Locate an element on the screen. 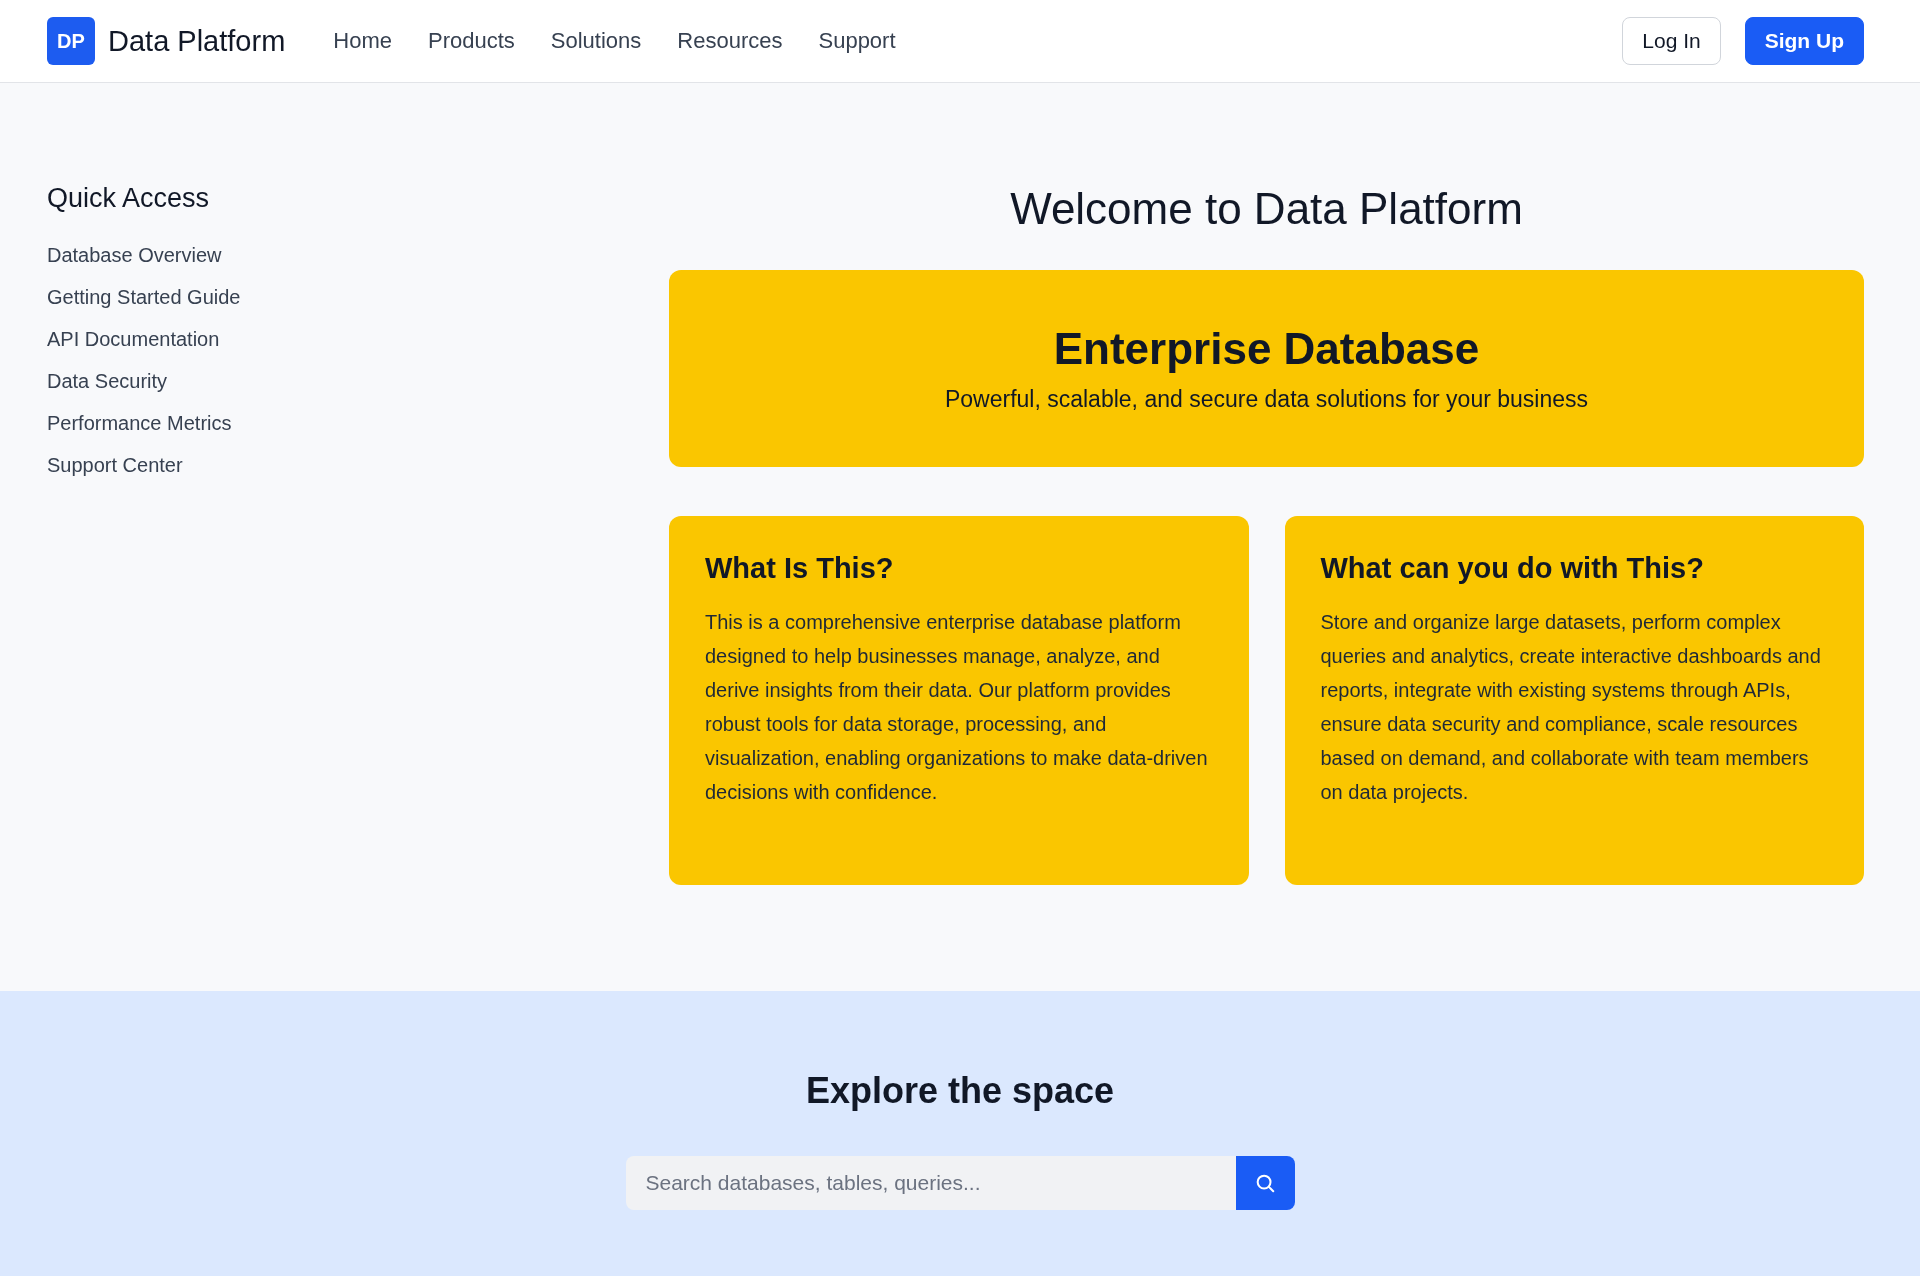 This screenshot has height=1276, width=1920. search-button is located at coordinates (1265, 1183).